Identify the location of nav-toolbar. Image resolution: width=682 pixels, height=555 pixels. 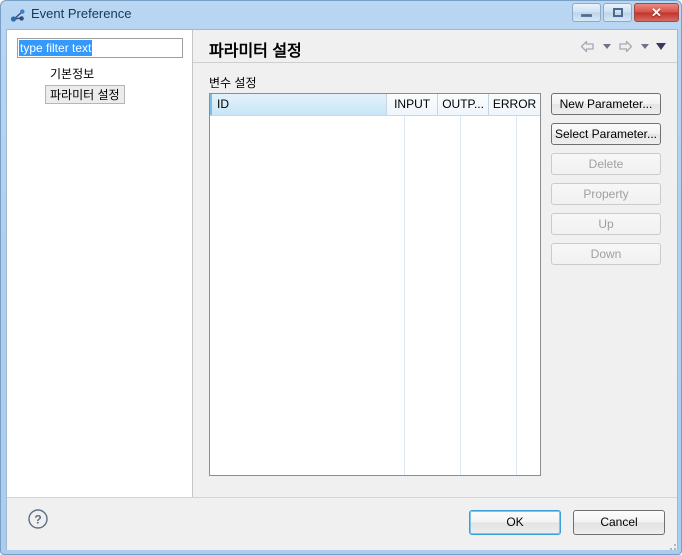
(622, 46).